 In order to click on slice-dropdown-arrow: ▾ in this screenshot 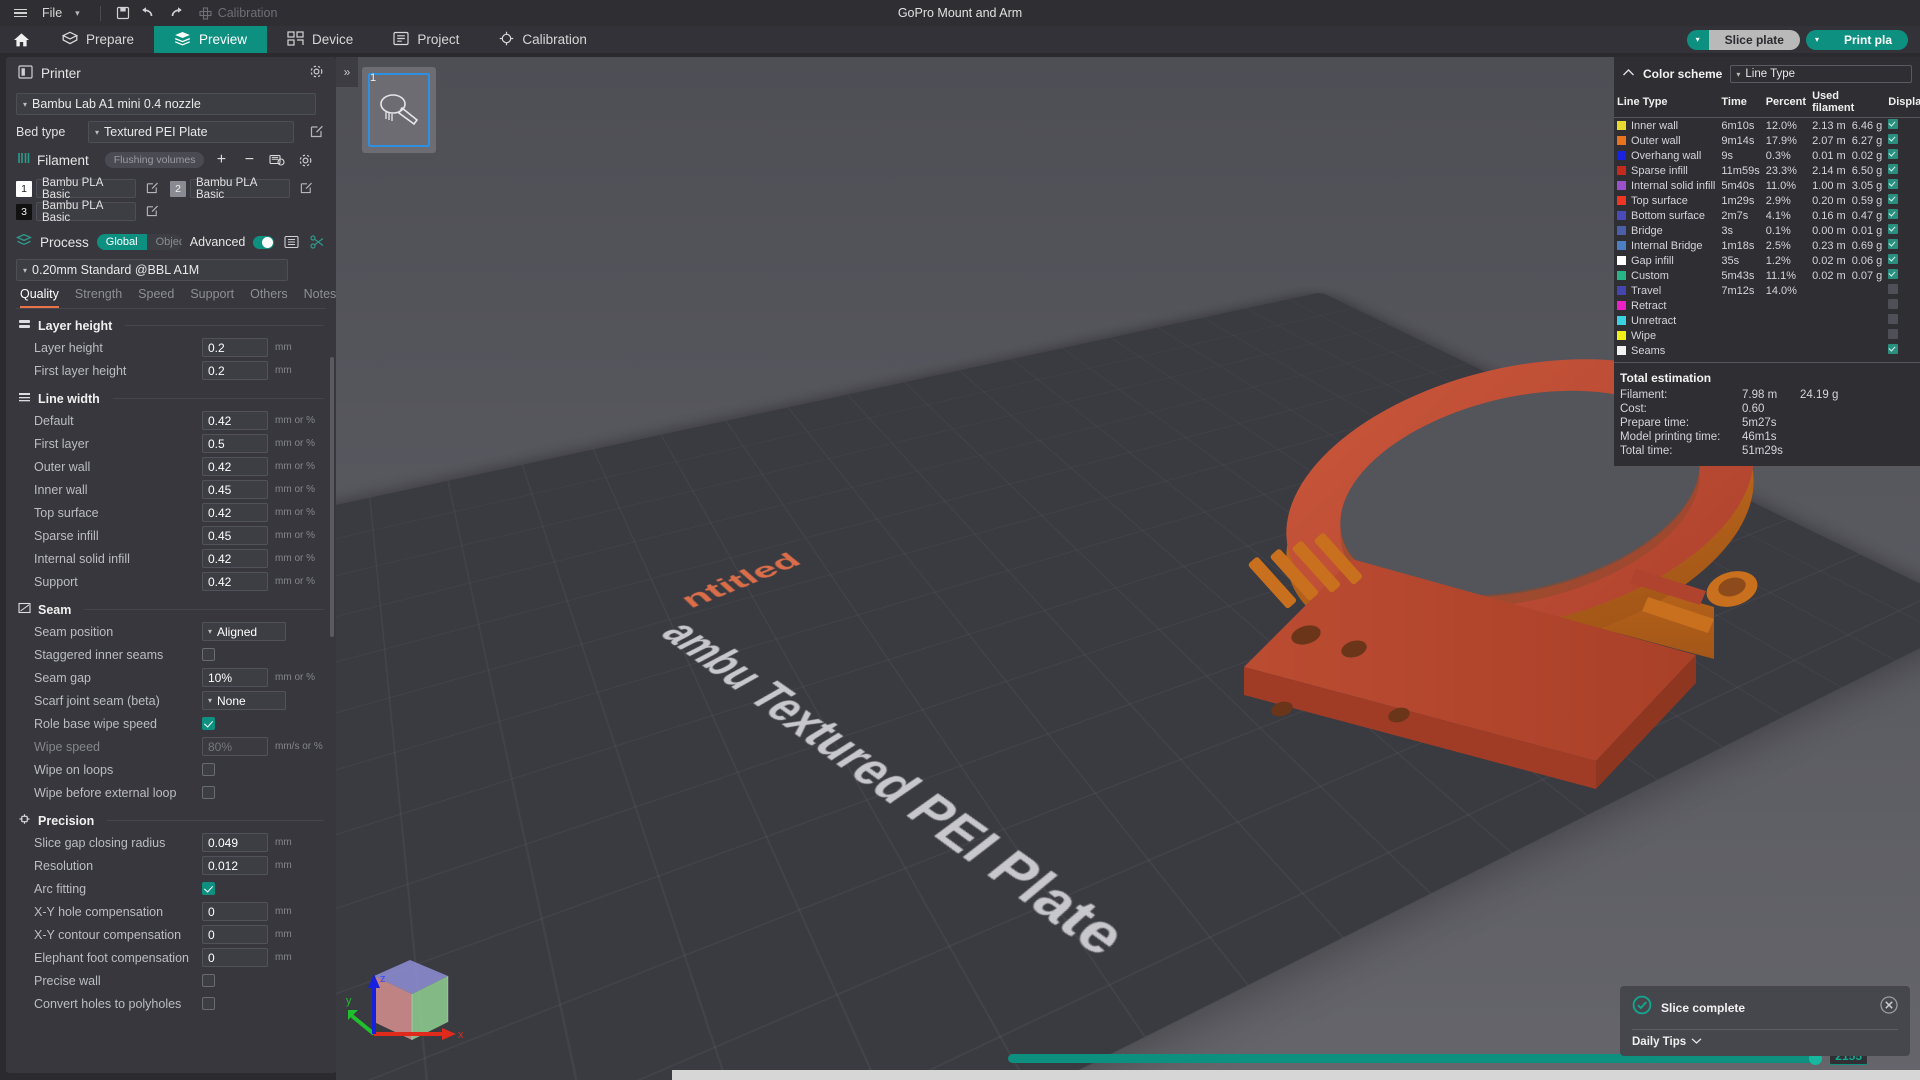, I will do `click(1697, 39)`.